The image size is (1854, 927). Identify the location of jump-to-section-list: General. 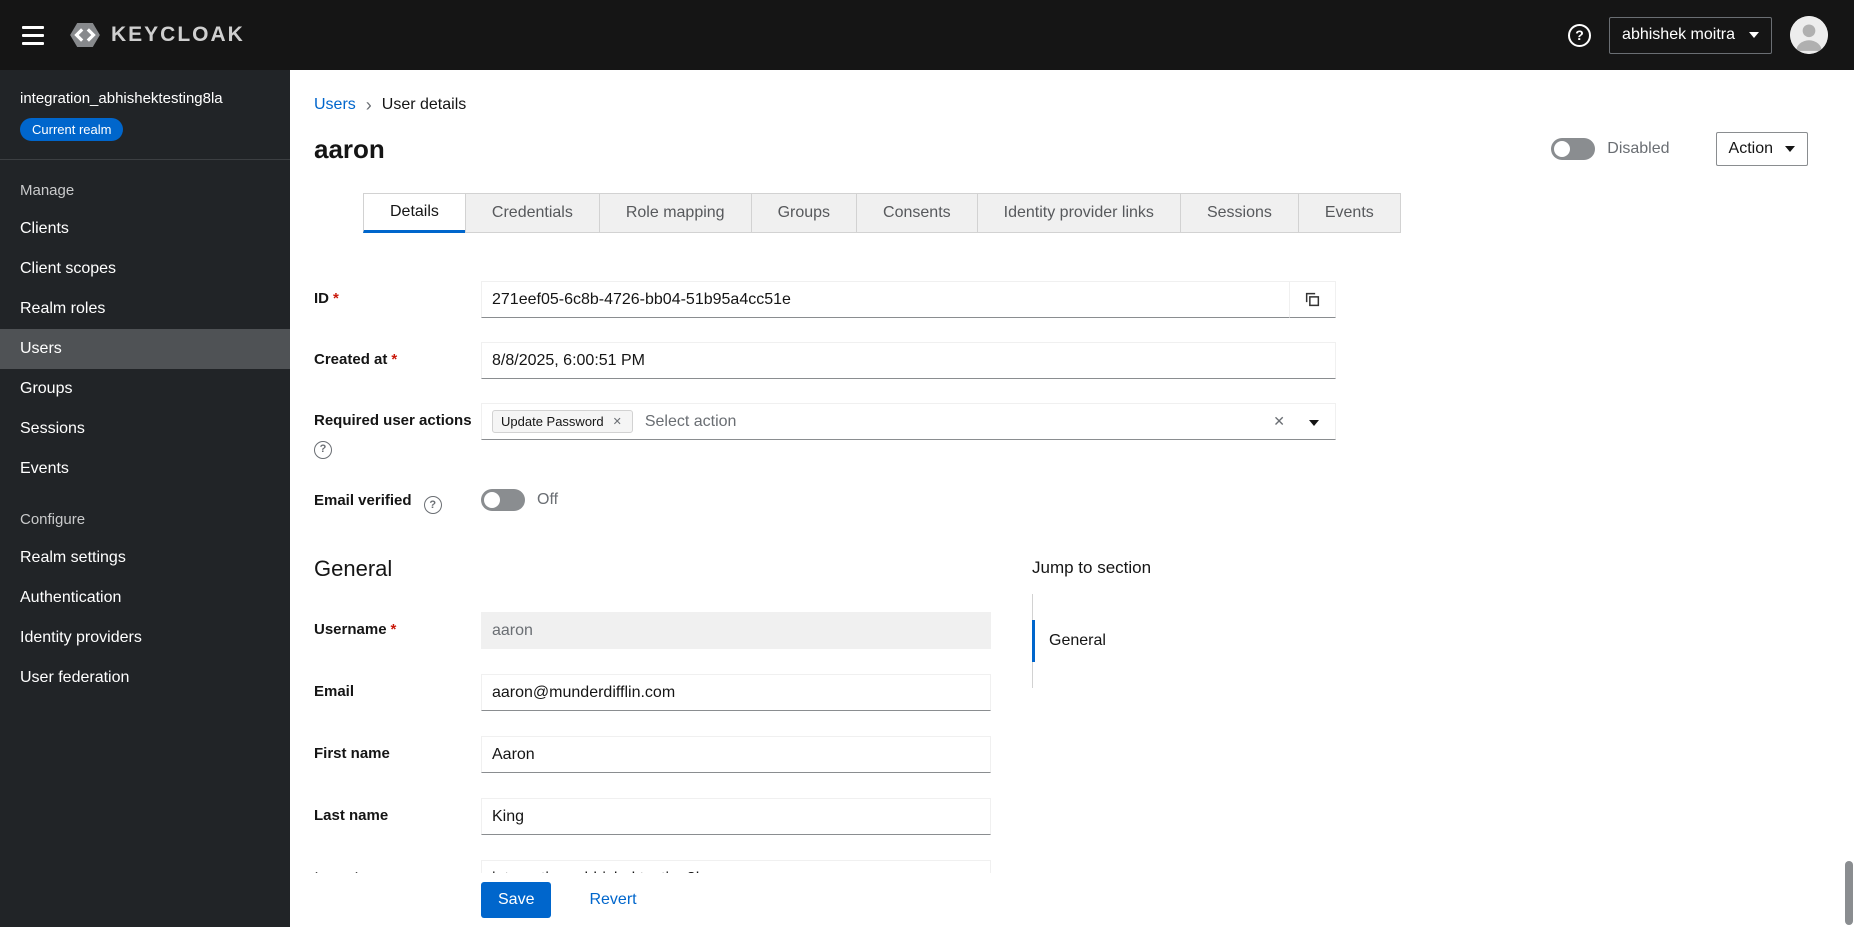
(1091, 641).